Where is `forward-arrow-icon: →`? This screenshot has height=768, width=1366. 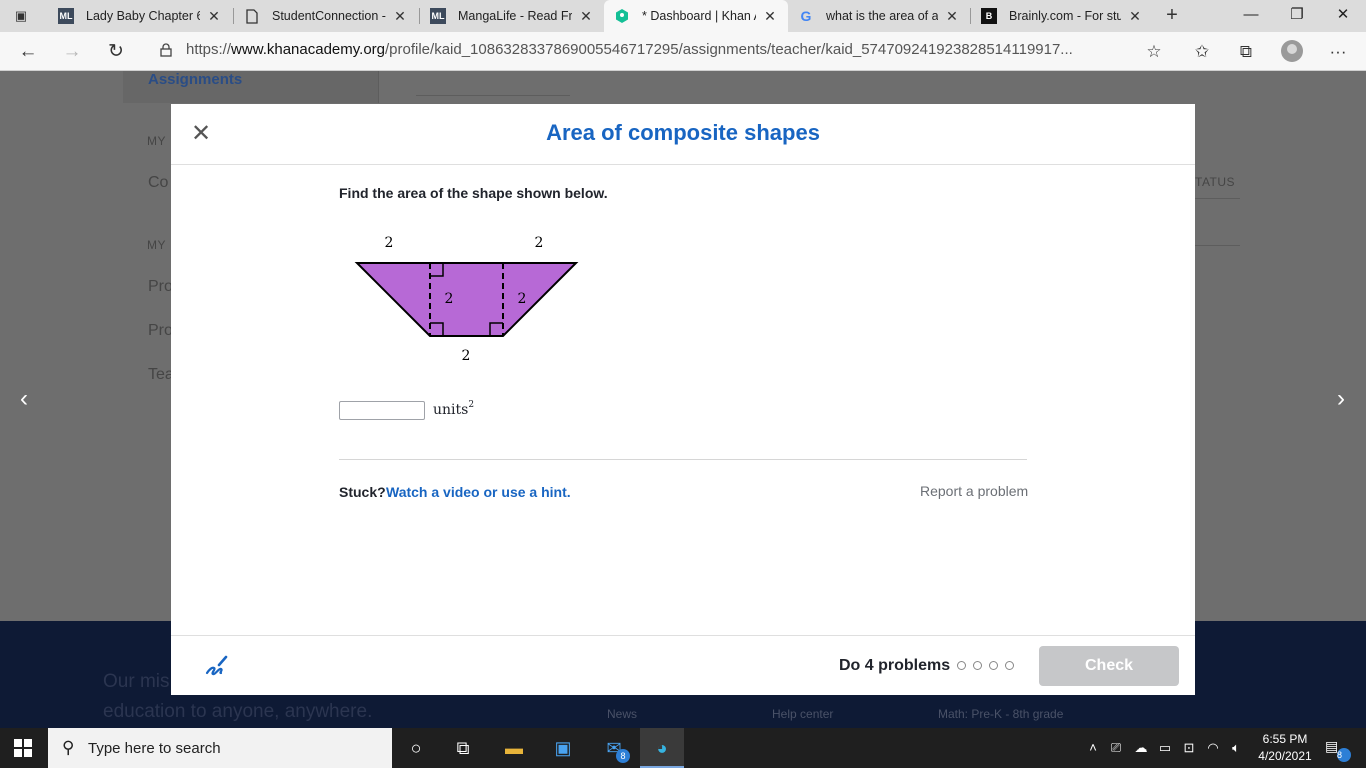 forward-arrow-icon: → is located at coordinates (72, 52).